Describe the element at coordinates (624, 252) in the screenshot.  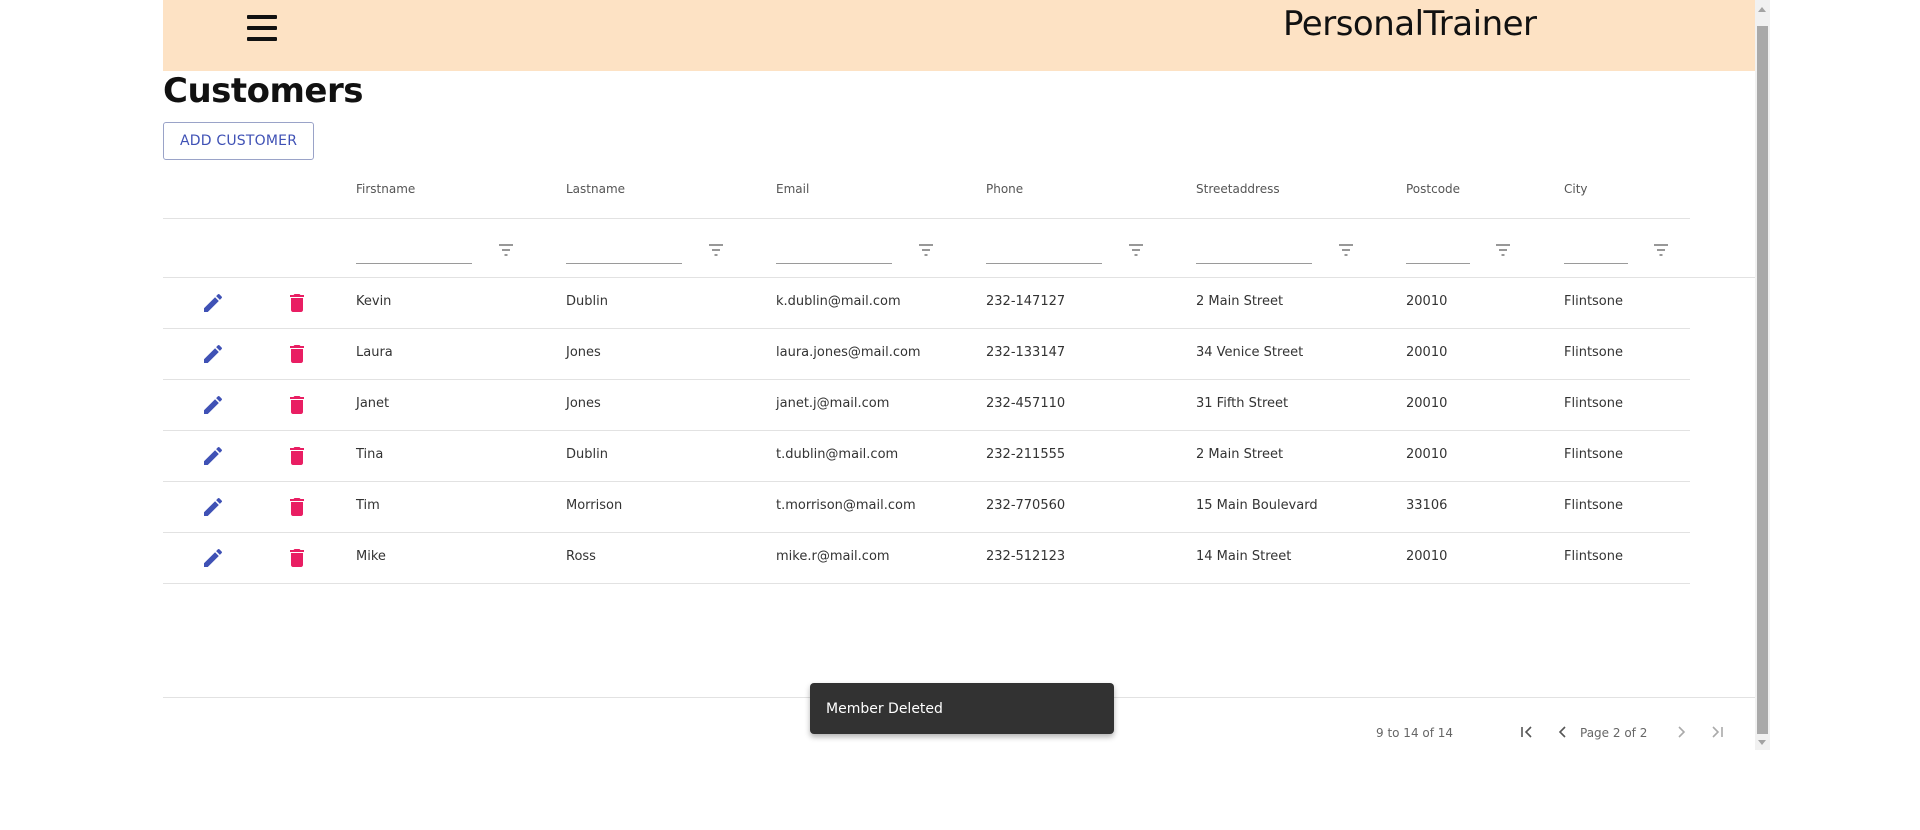
I see `filter-input-lastname` at that location.